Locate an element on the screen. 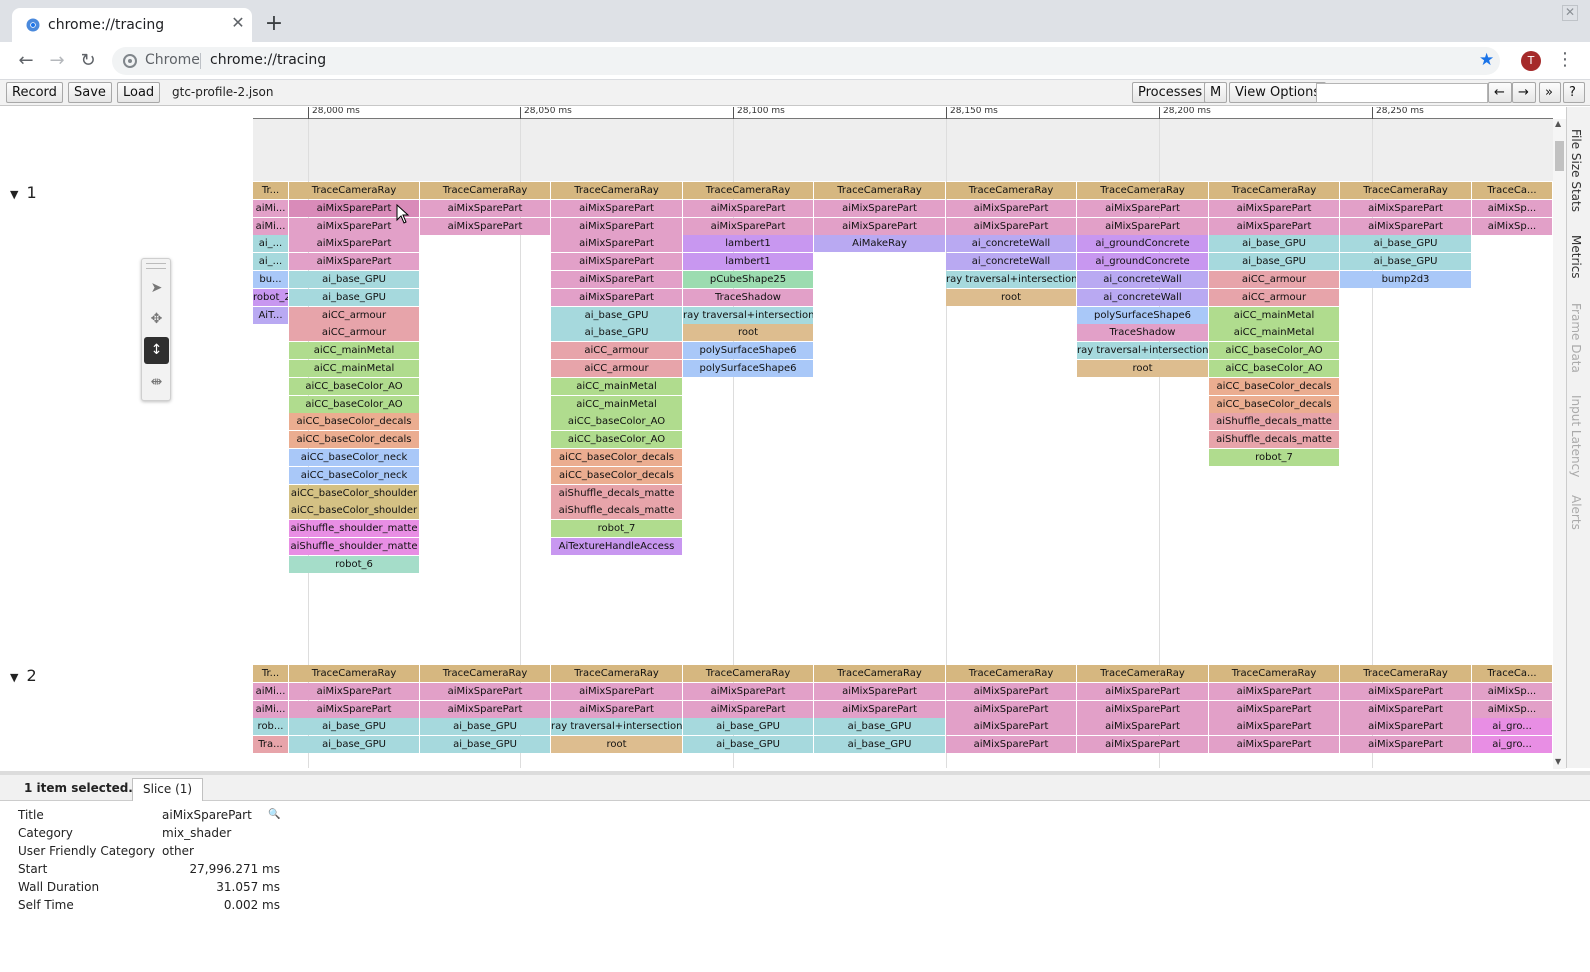 The width and height of the screenshot is (1590, 972). processes-button: Processes is located at coordinates (1170, 92).